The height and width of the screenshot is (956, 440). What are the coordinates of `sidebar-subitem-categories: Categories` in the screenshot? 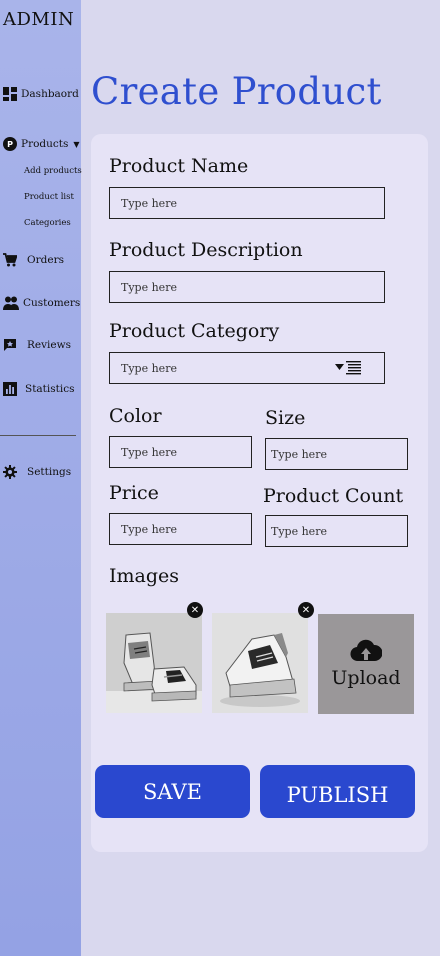 It's located at (47, 223).